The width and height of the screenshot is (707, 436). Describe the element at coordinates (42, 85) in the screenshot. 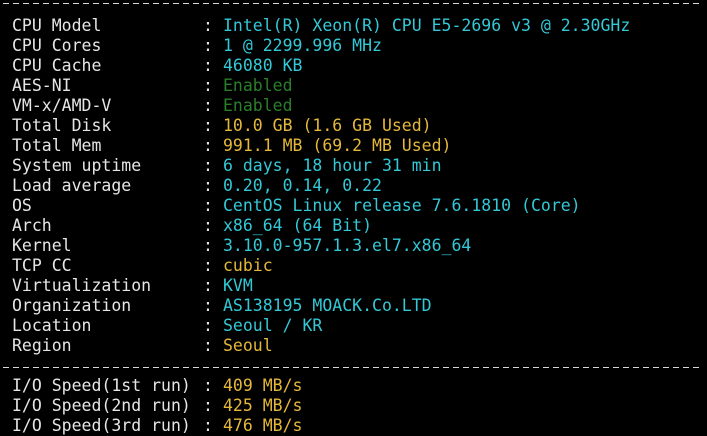

I see `info-label: AES-NI` at that location.